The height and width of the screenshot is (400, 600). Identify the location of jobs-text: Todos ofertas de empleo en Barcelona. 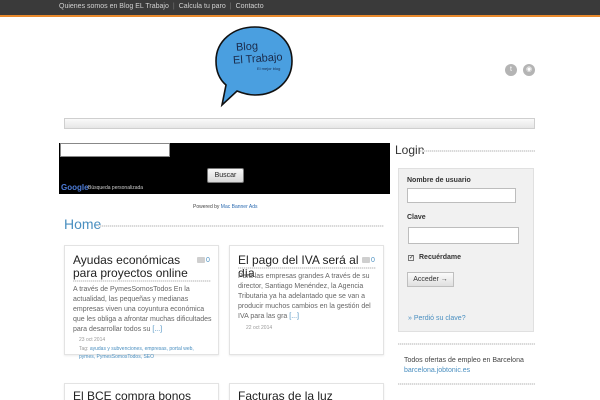
(464, 360).